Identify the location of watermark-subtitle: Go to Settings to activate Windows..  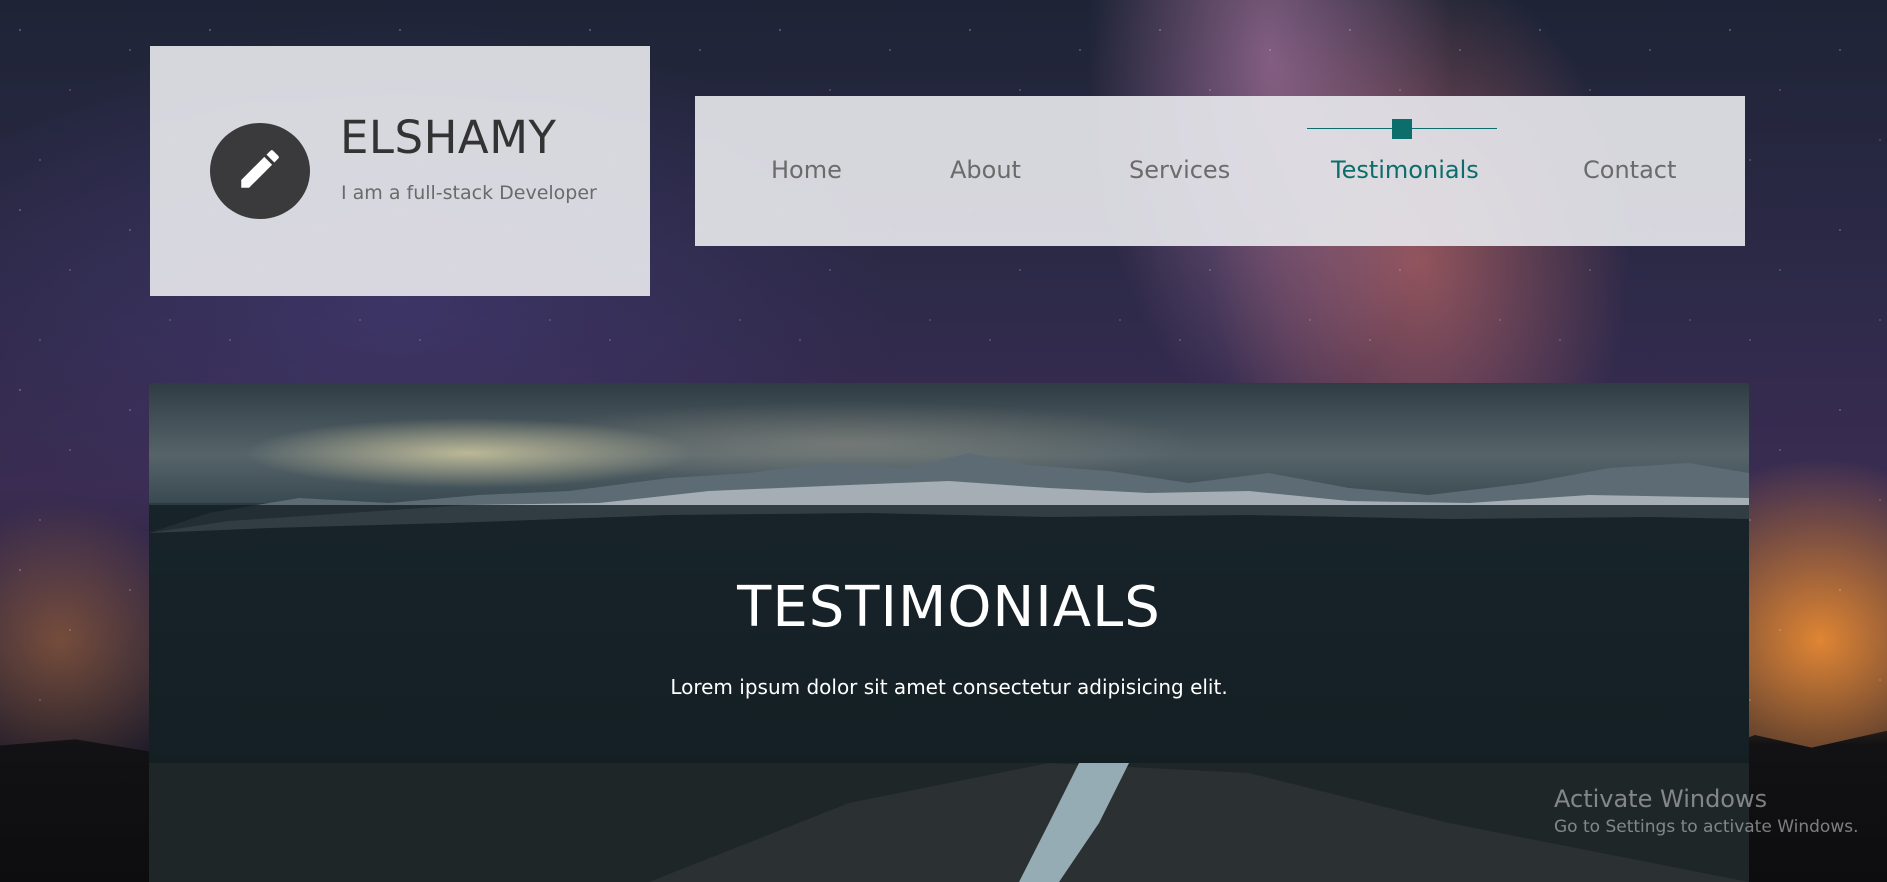
(1706, 827).